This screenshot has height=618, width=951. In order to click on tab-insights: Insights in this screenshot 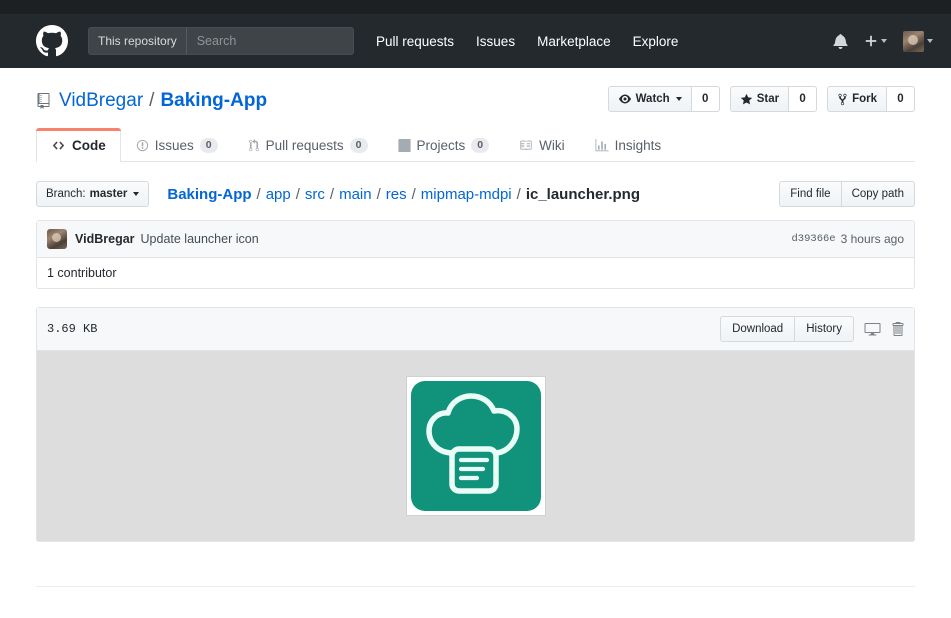, I will do `click(628, 145)`.